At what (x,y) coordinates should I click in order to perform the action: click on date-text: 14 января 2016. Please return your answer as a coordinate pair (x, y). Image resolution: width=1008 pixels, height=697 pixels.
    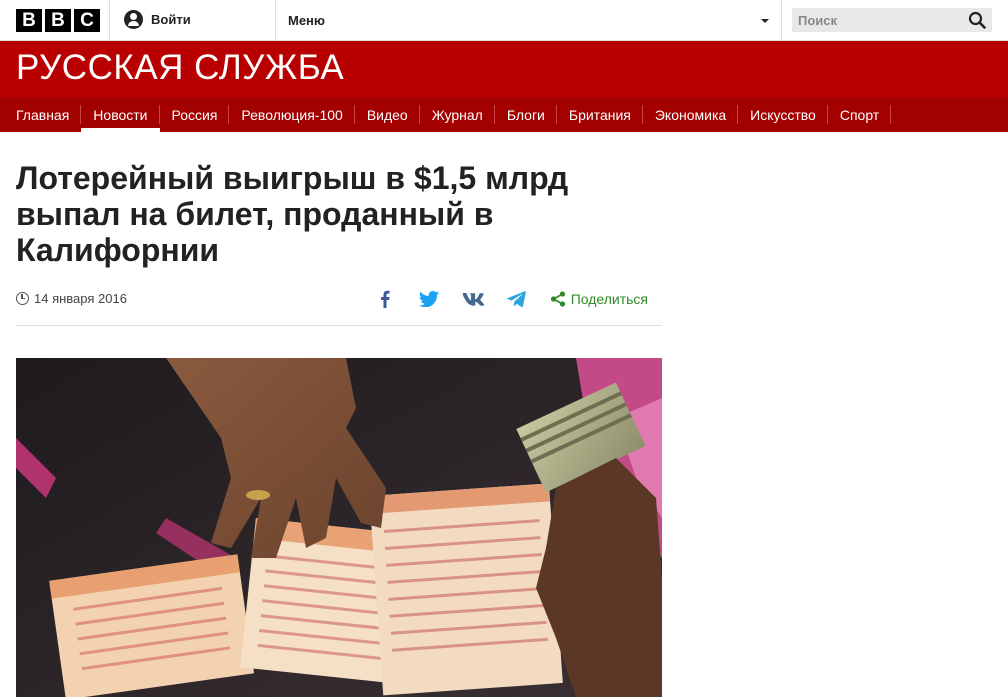
    Looking at the image, I should click on (80, 298).